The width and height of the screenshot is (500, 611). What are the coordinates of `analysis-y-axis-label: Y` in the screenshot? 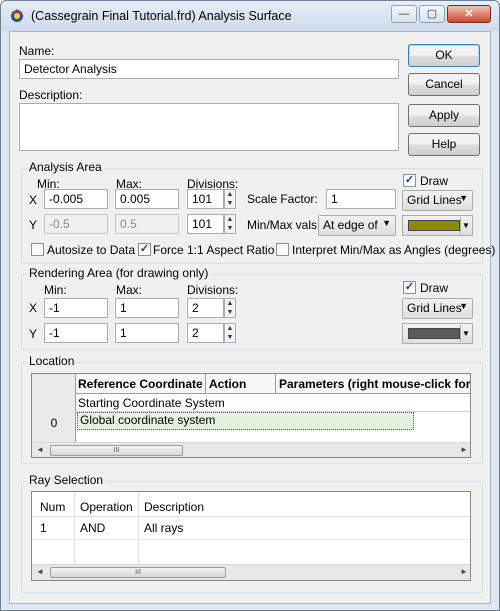 It's located at (33, 225).